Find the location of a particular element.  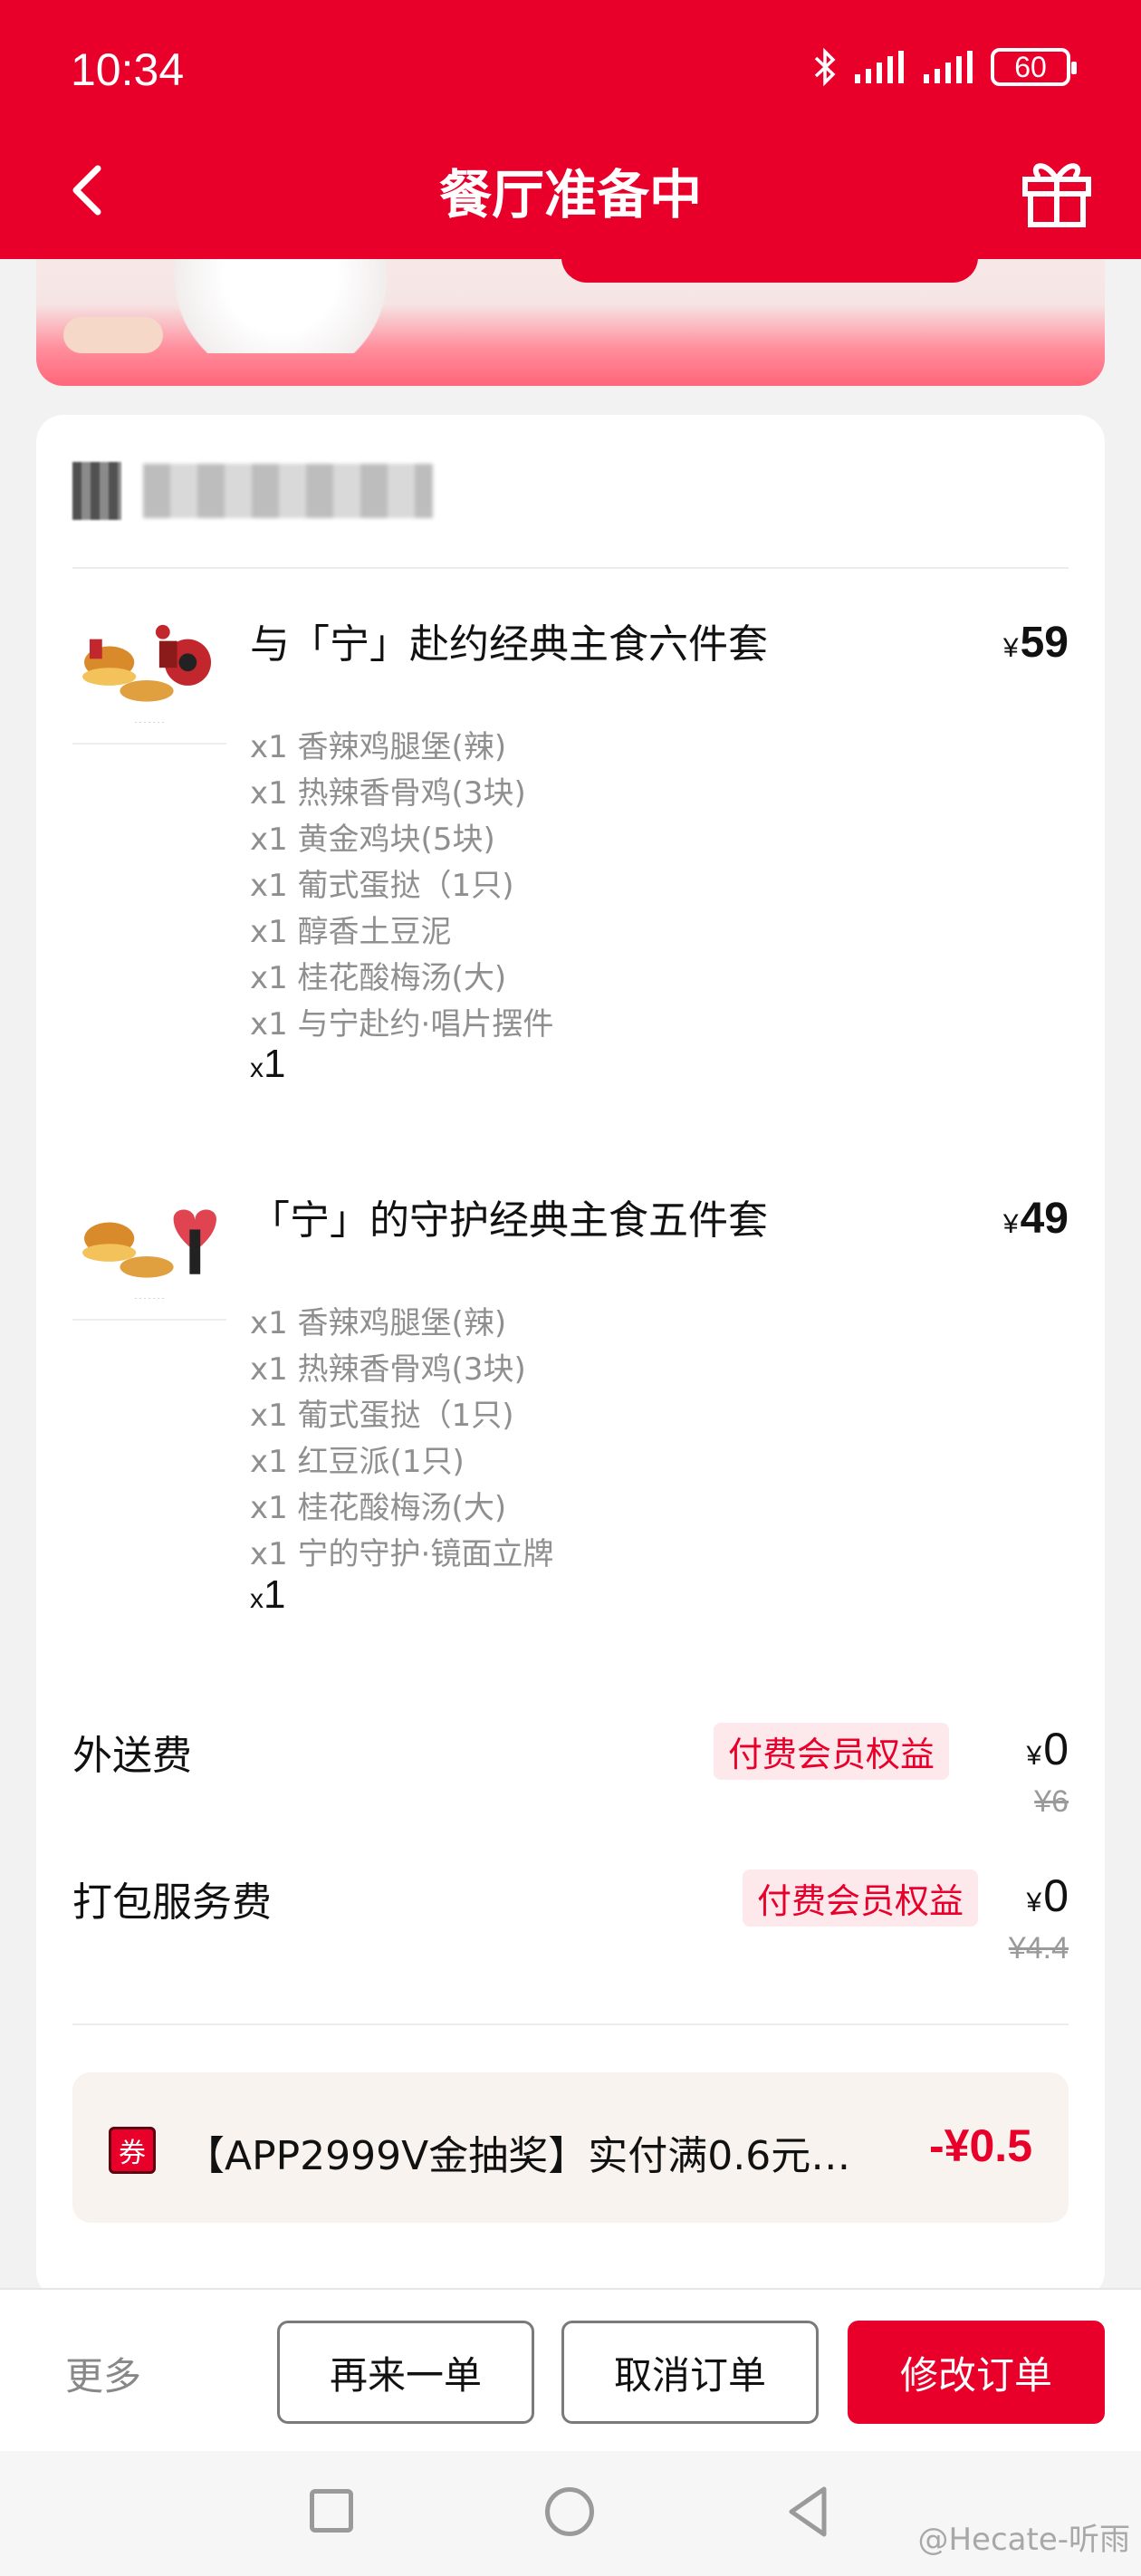

component-line: x1 醇香土豆泥 is located at coordinates (351, 932).